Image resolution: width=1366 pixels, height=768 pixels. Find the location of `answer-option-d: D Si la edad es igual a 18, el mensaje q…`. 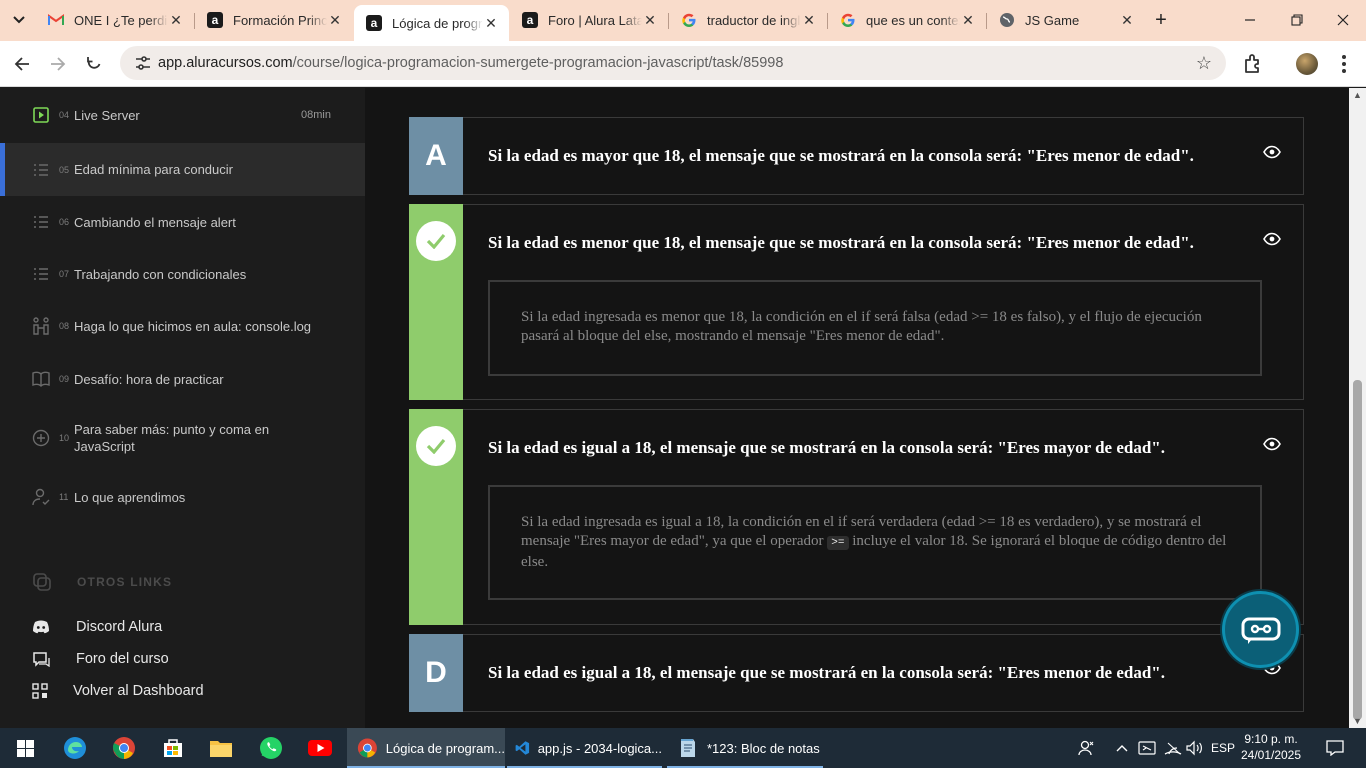

answer-option-d: D Si la edad es igual a 18, el mensaje q… is located at coordinates (856, 673).